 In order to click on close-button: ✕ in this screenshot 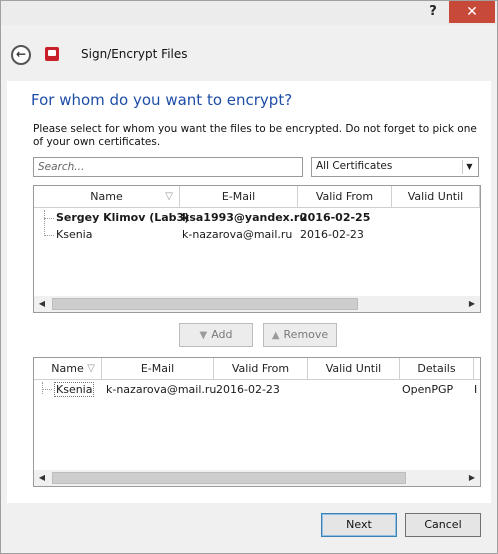, I will do `click(472, 12)`.